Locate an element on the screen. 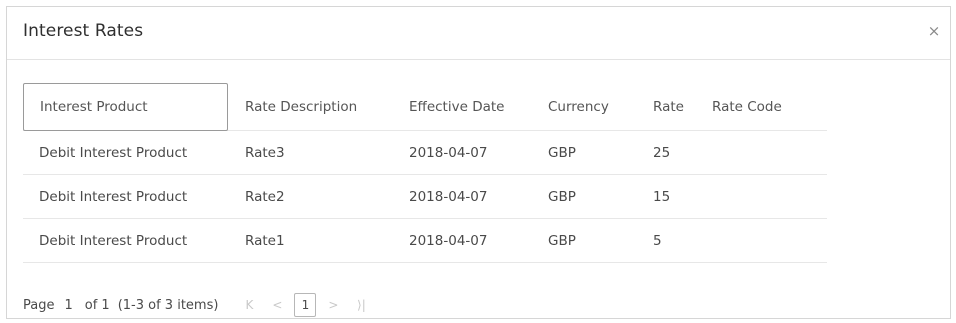 The width and height of the screenshot is (956, 323). items-summary: (1-3 of 3 items) is located at coordinates (168, 305).